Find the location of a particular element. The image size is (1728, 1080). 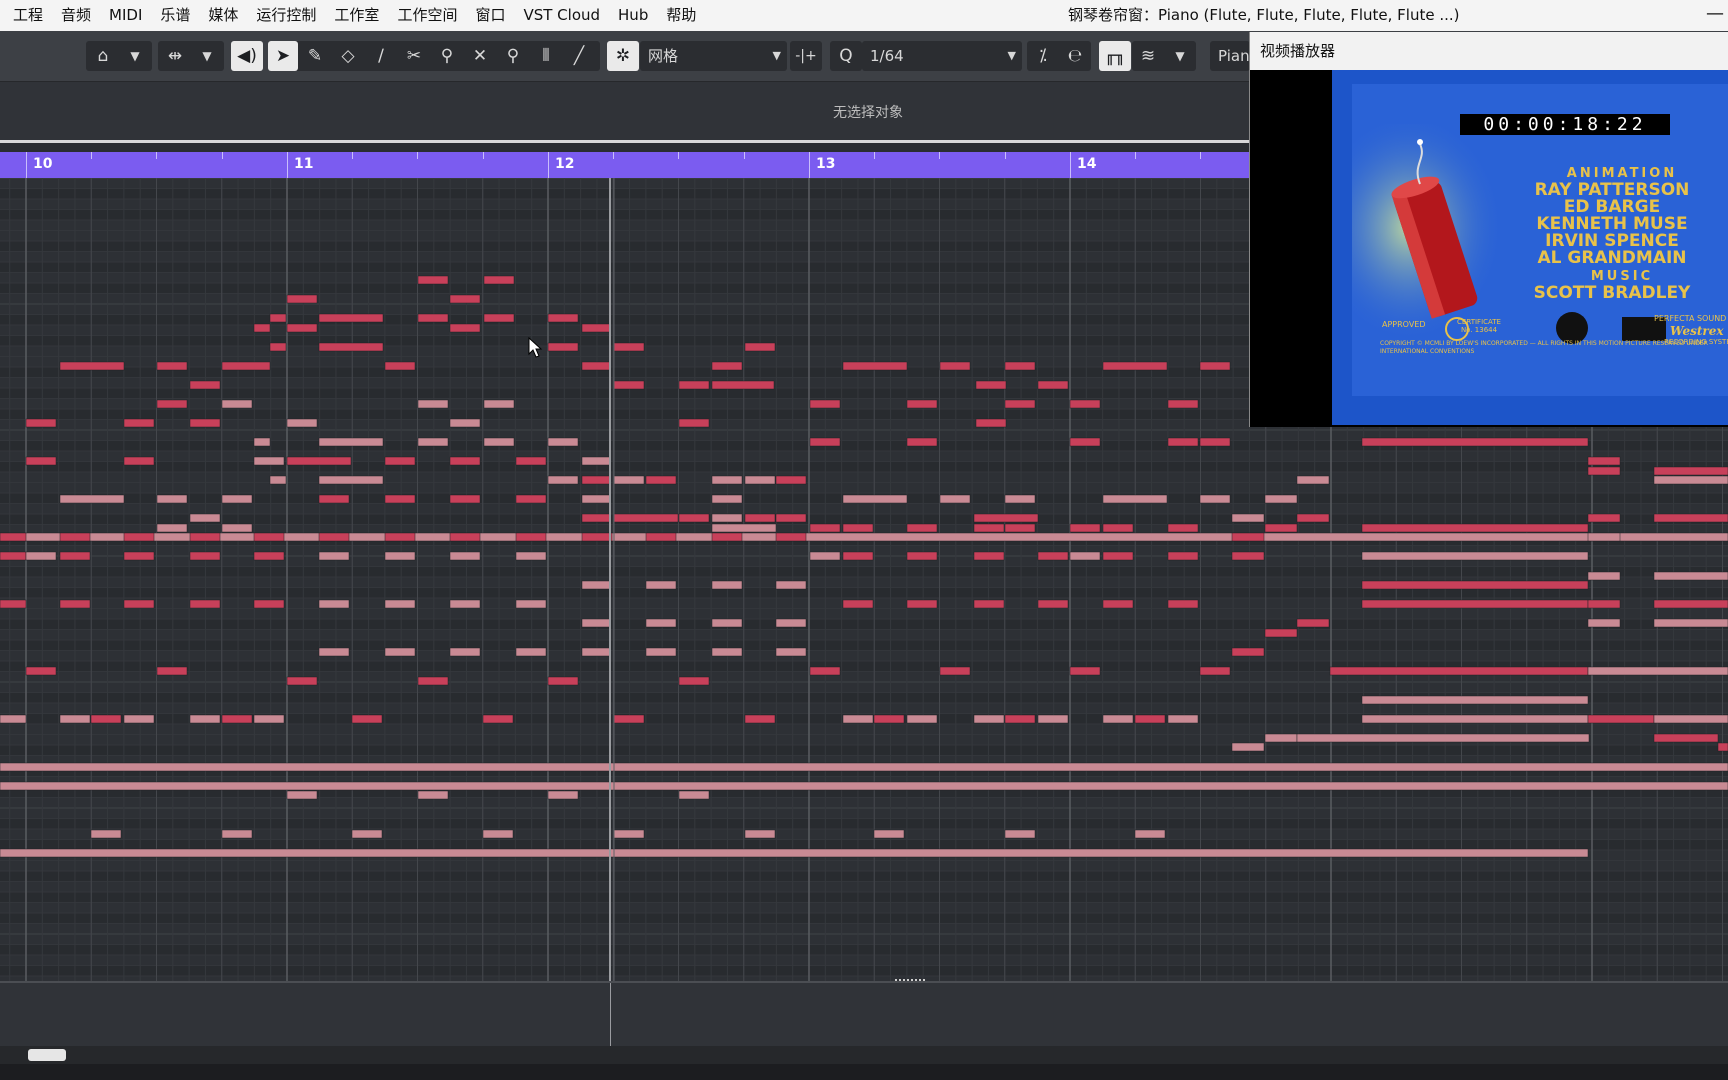

scissors-icon: ✂ is located at coordinates (414, 56).